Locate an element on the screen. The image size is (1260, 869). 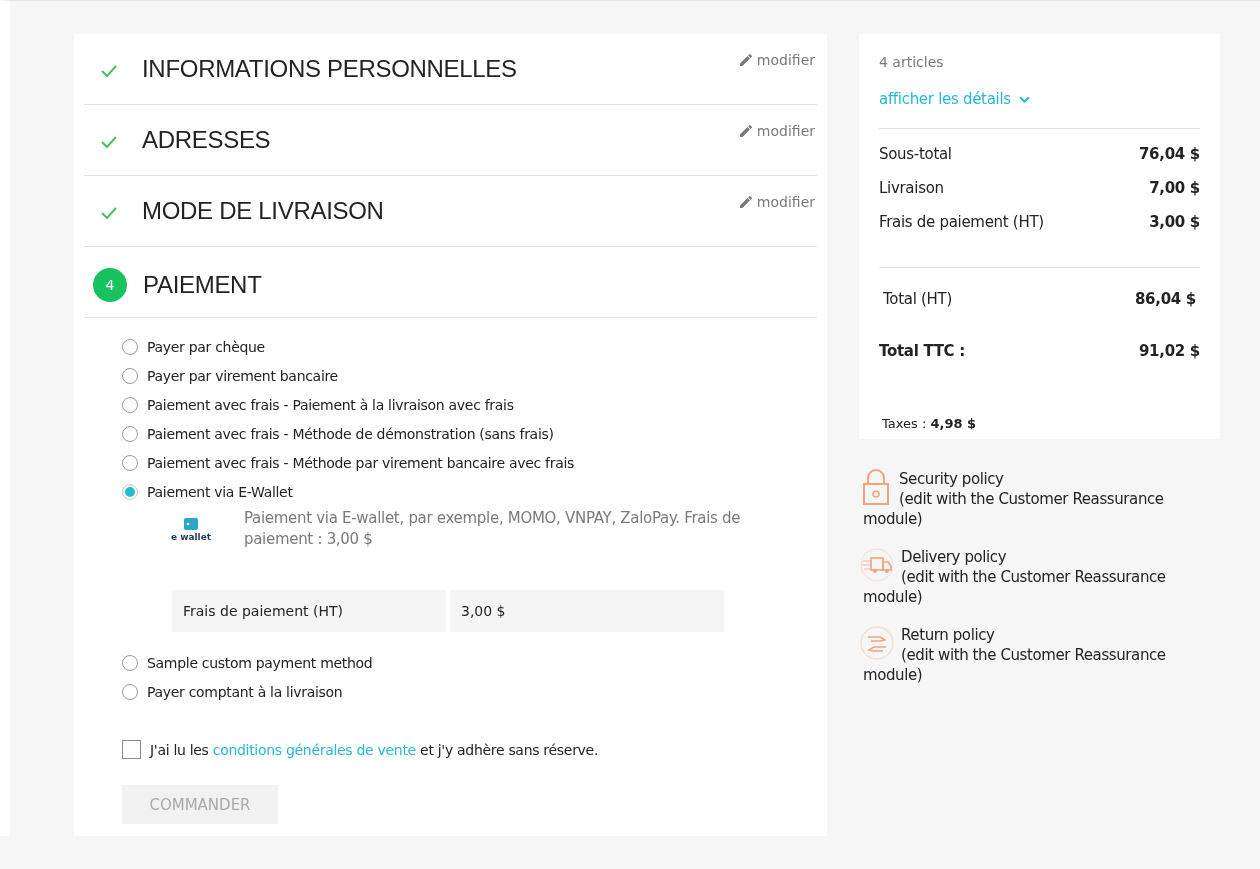
item-count: 4 articles is located at coordinates (912, 62).